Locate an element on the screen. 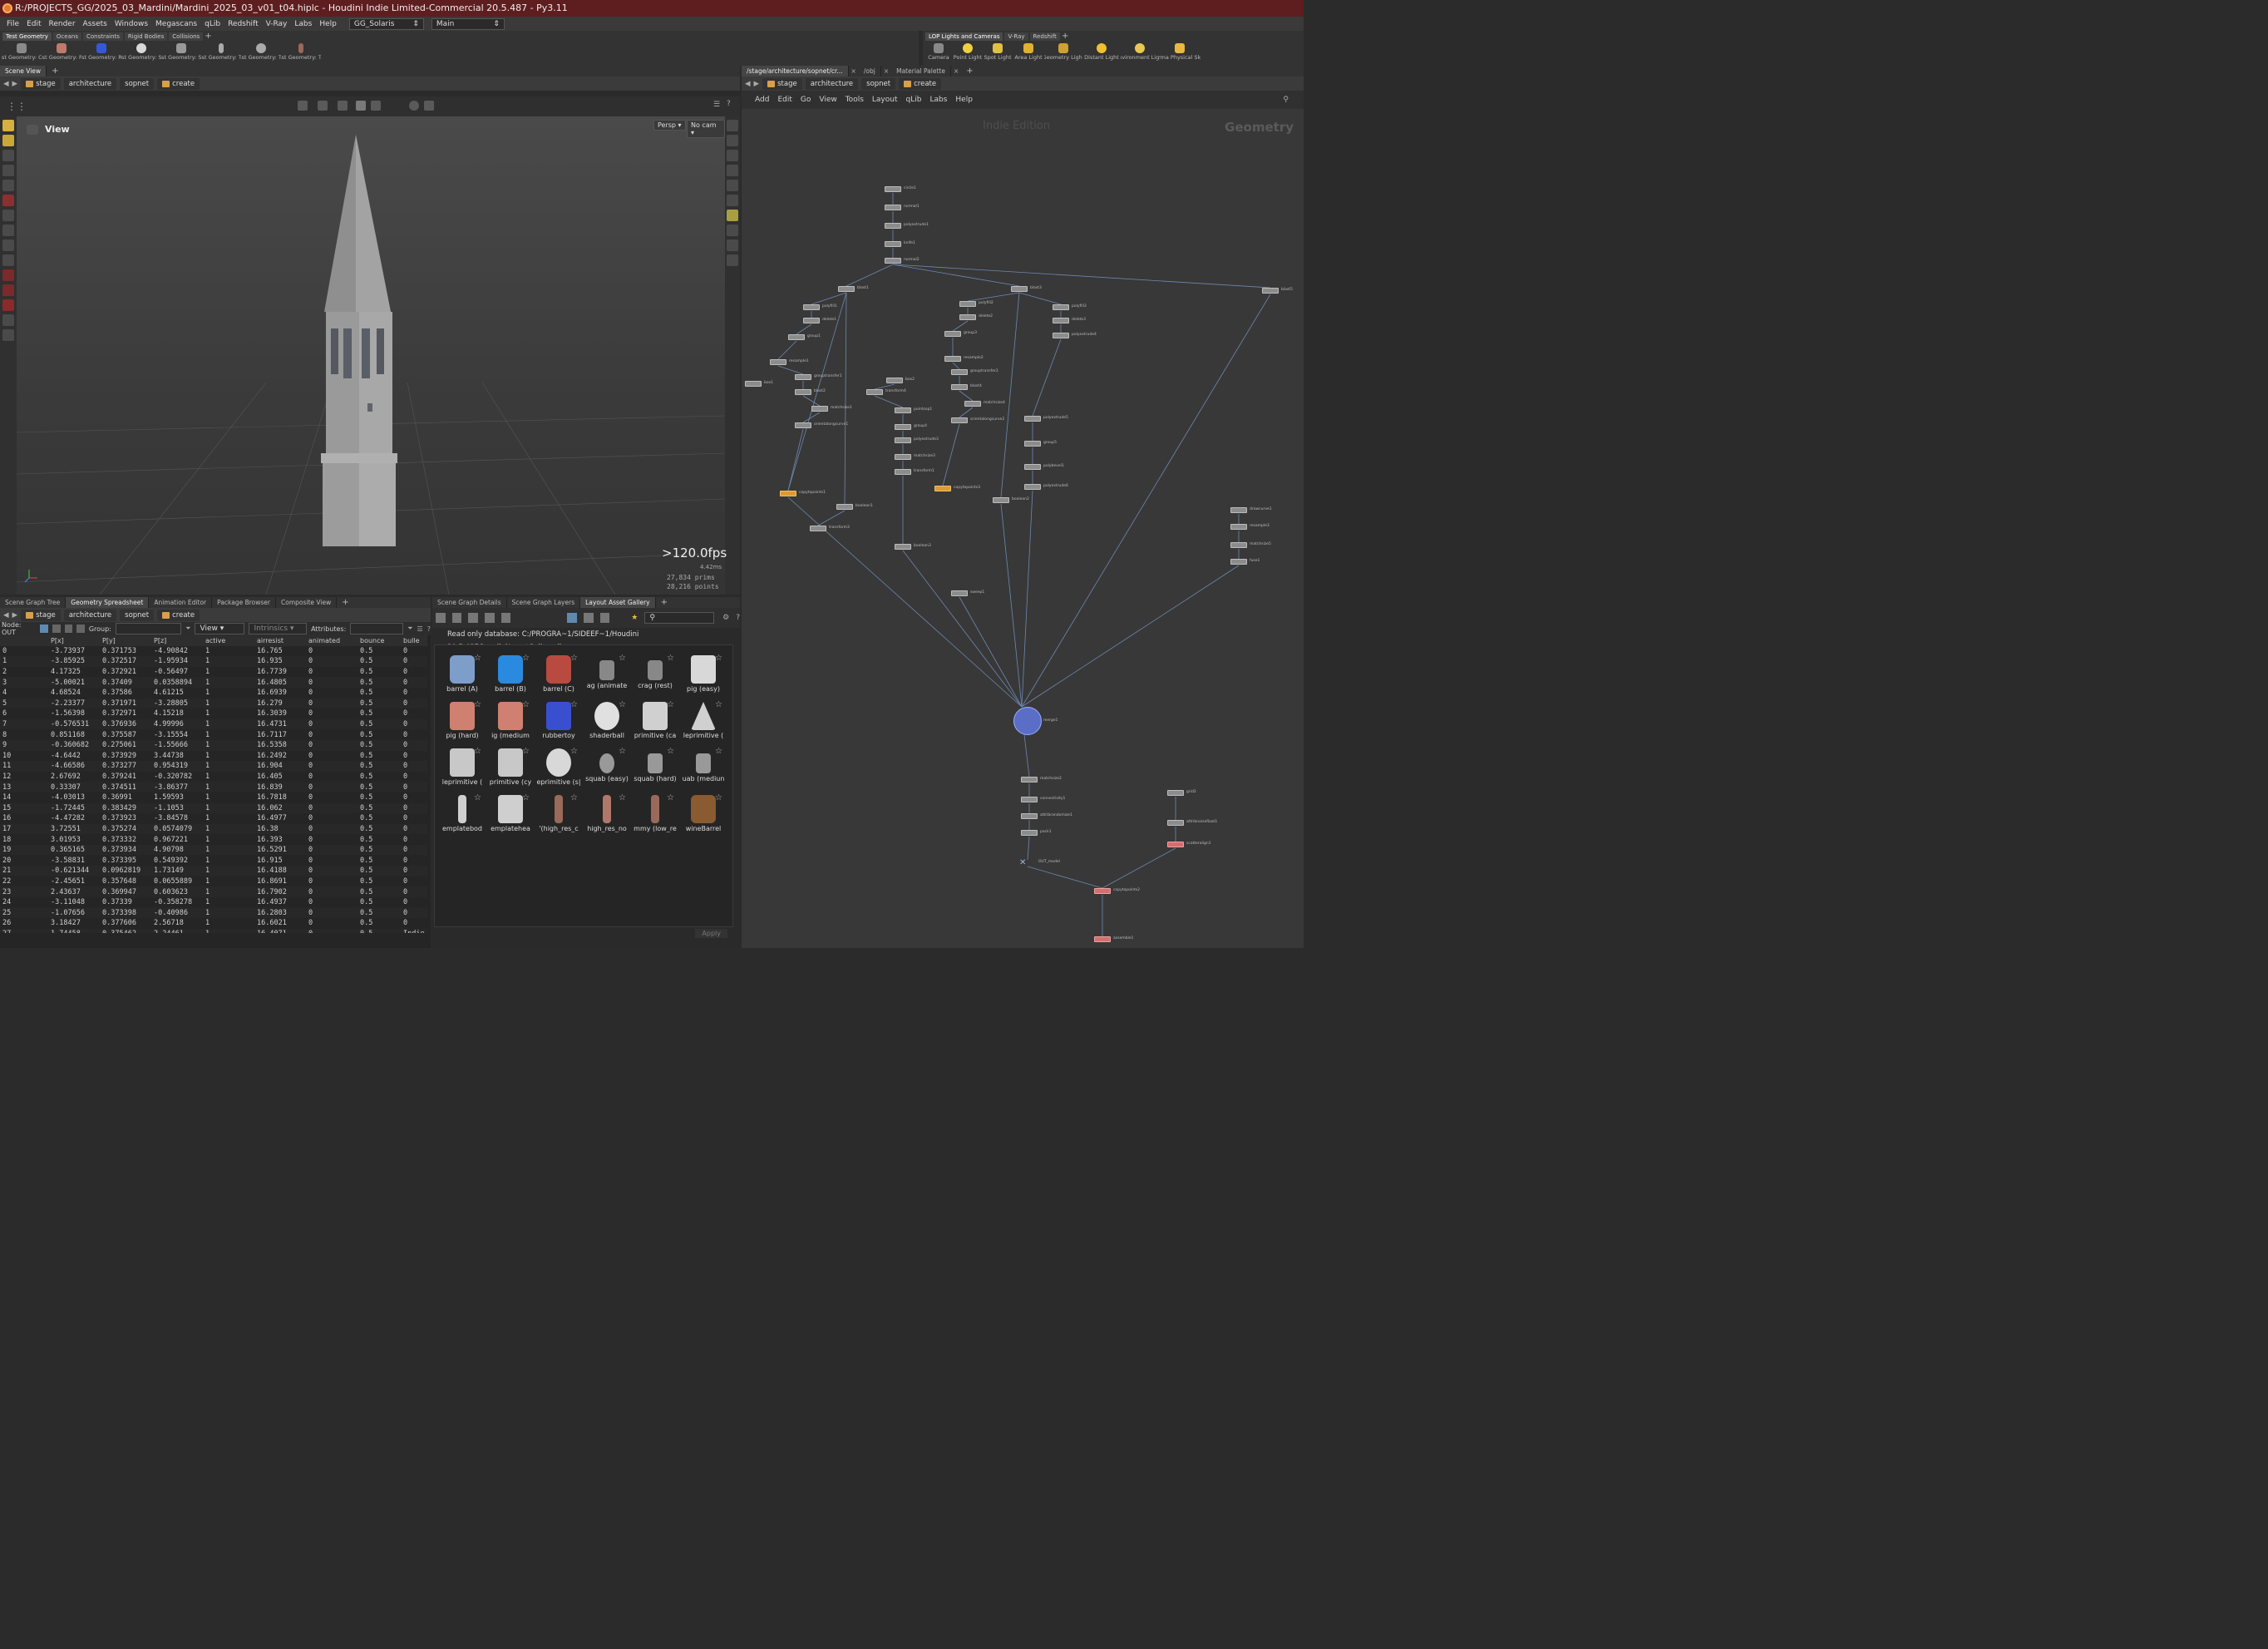  gallery-item: ☆ leprimitive ( is located at coordinates (703, 722).